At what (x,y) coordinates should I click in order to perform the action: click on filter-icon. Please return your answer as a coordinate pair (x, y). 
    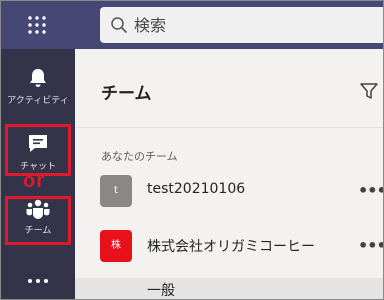
    Looking at the image, I should click on (369, 91).